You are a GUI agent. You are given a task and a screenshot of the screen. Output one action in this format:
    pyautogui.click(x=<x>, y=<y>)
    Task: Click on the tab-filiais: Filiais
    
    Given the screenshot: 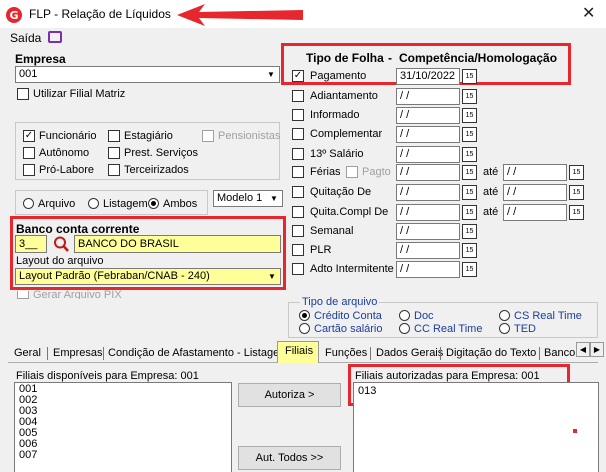 What is the action you would take?
    pyautogui.click(x=298, y=352)
    